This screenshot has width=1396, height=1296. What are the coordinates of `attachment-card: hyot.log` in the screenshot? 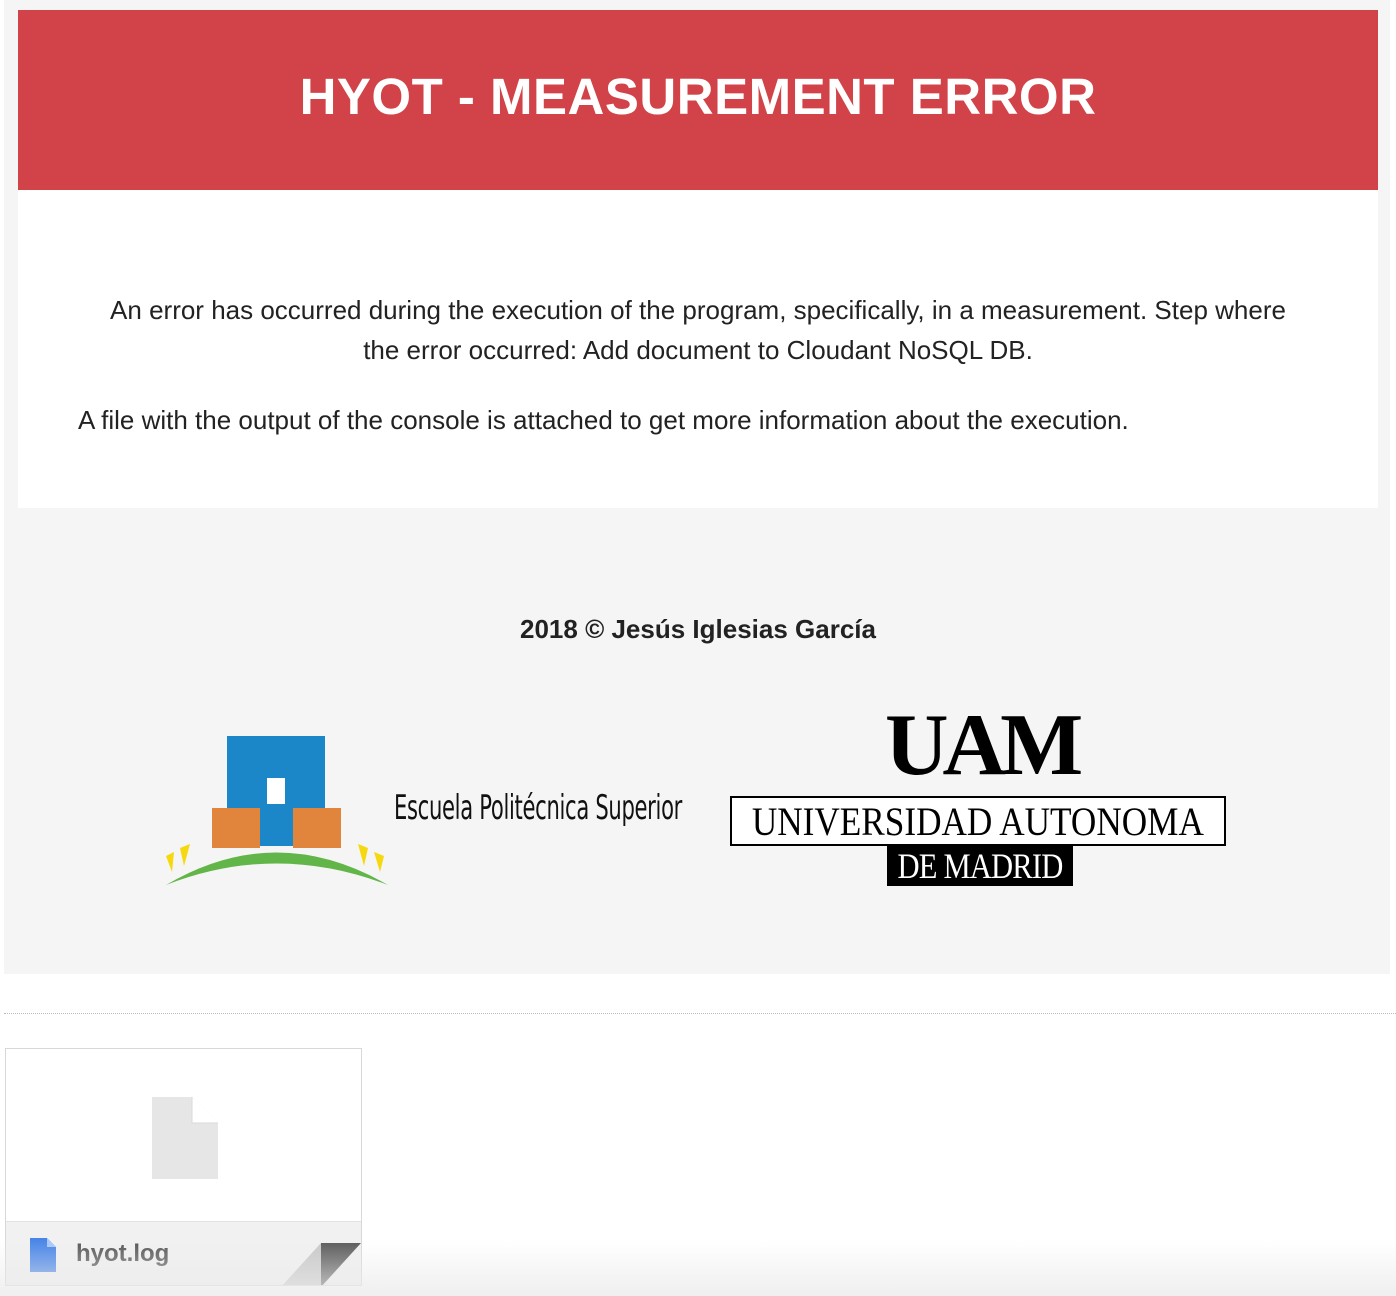 It's located at (183, 1167).